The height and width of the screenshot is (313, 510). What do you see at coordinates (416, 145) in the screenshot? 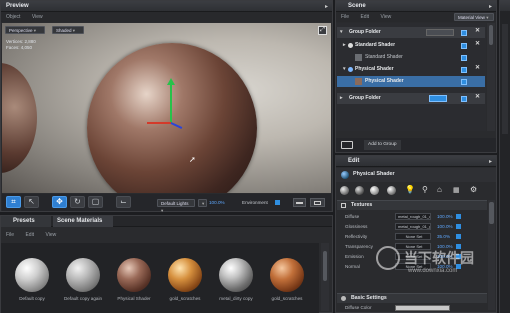
I see `scene-footer: Add to Group` at bounding box center [416, 145].